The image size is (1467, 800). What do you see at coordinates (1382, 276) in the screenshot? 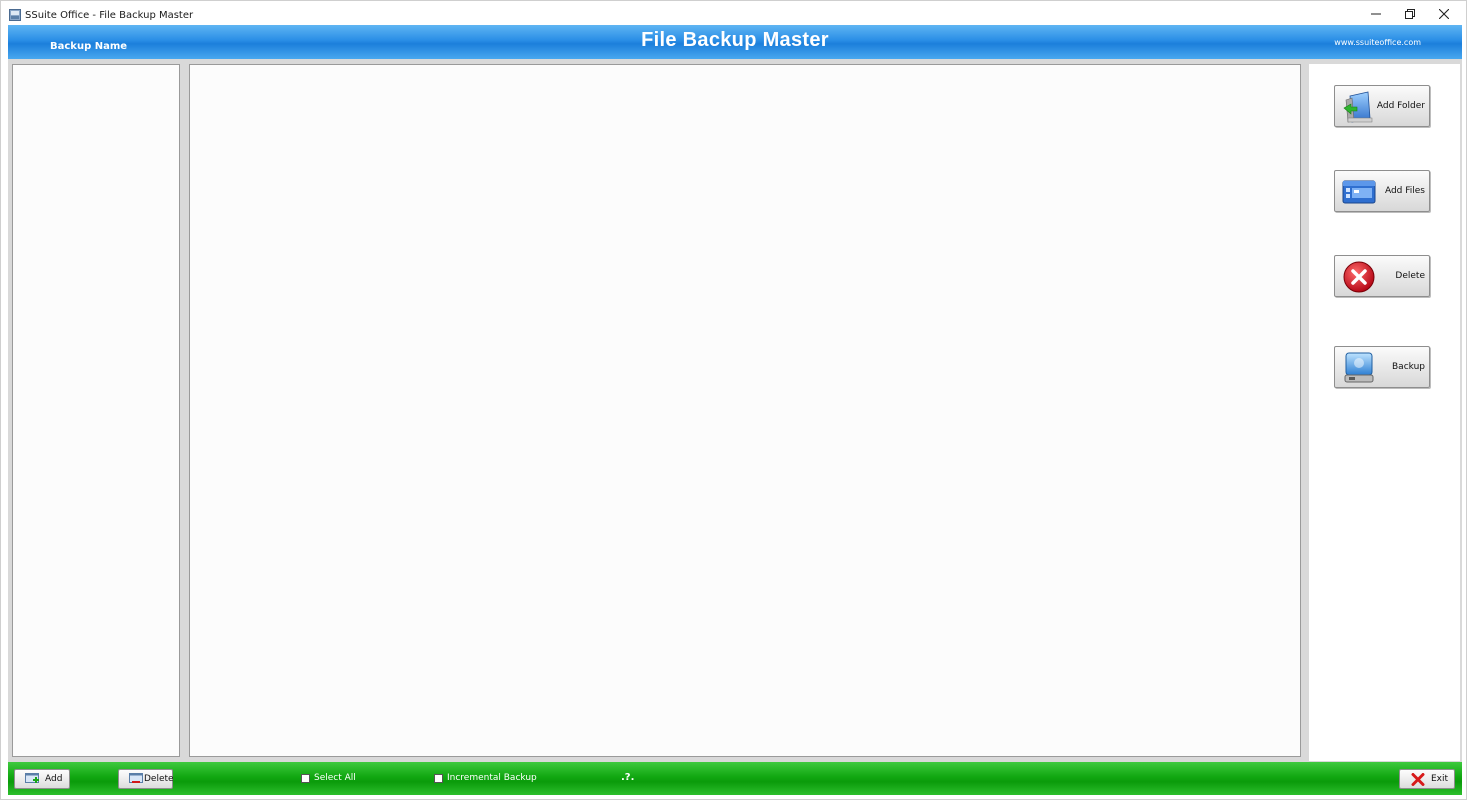
I see `delete-button: Delete` at bounding box center [1382, 276].